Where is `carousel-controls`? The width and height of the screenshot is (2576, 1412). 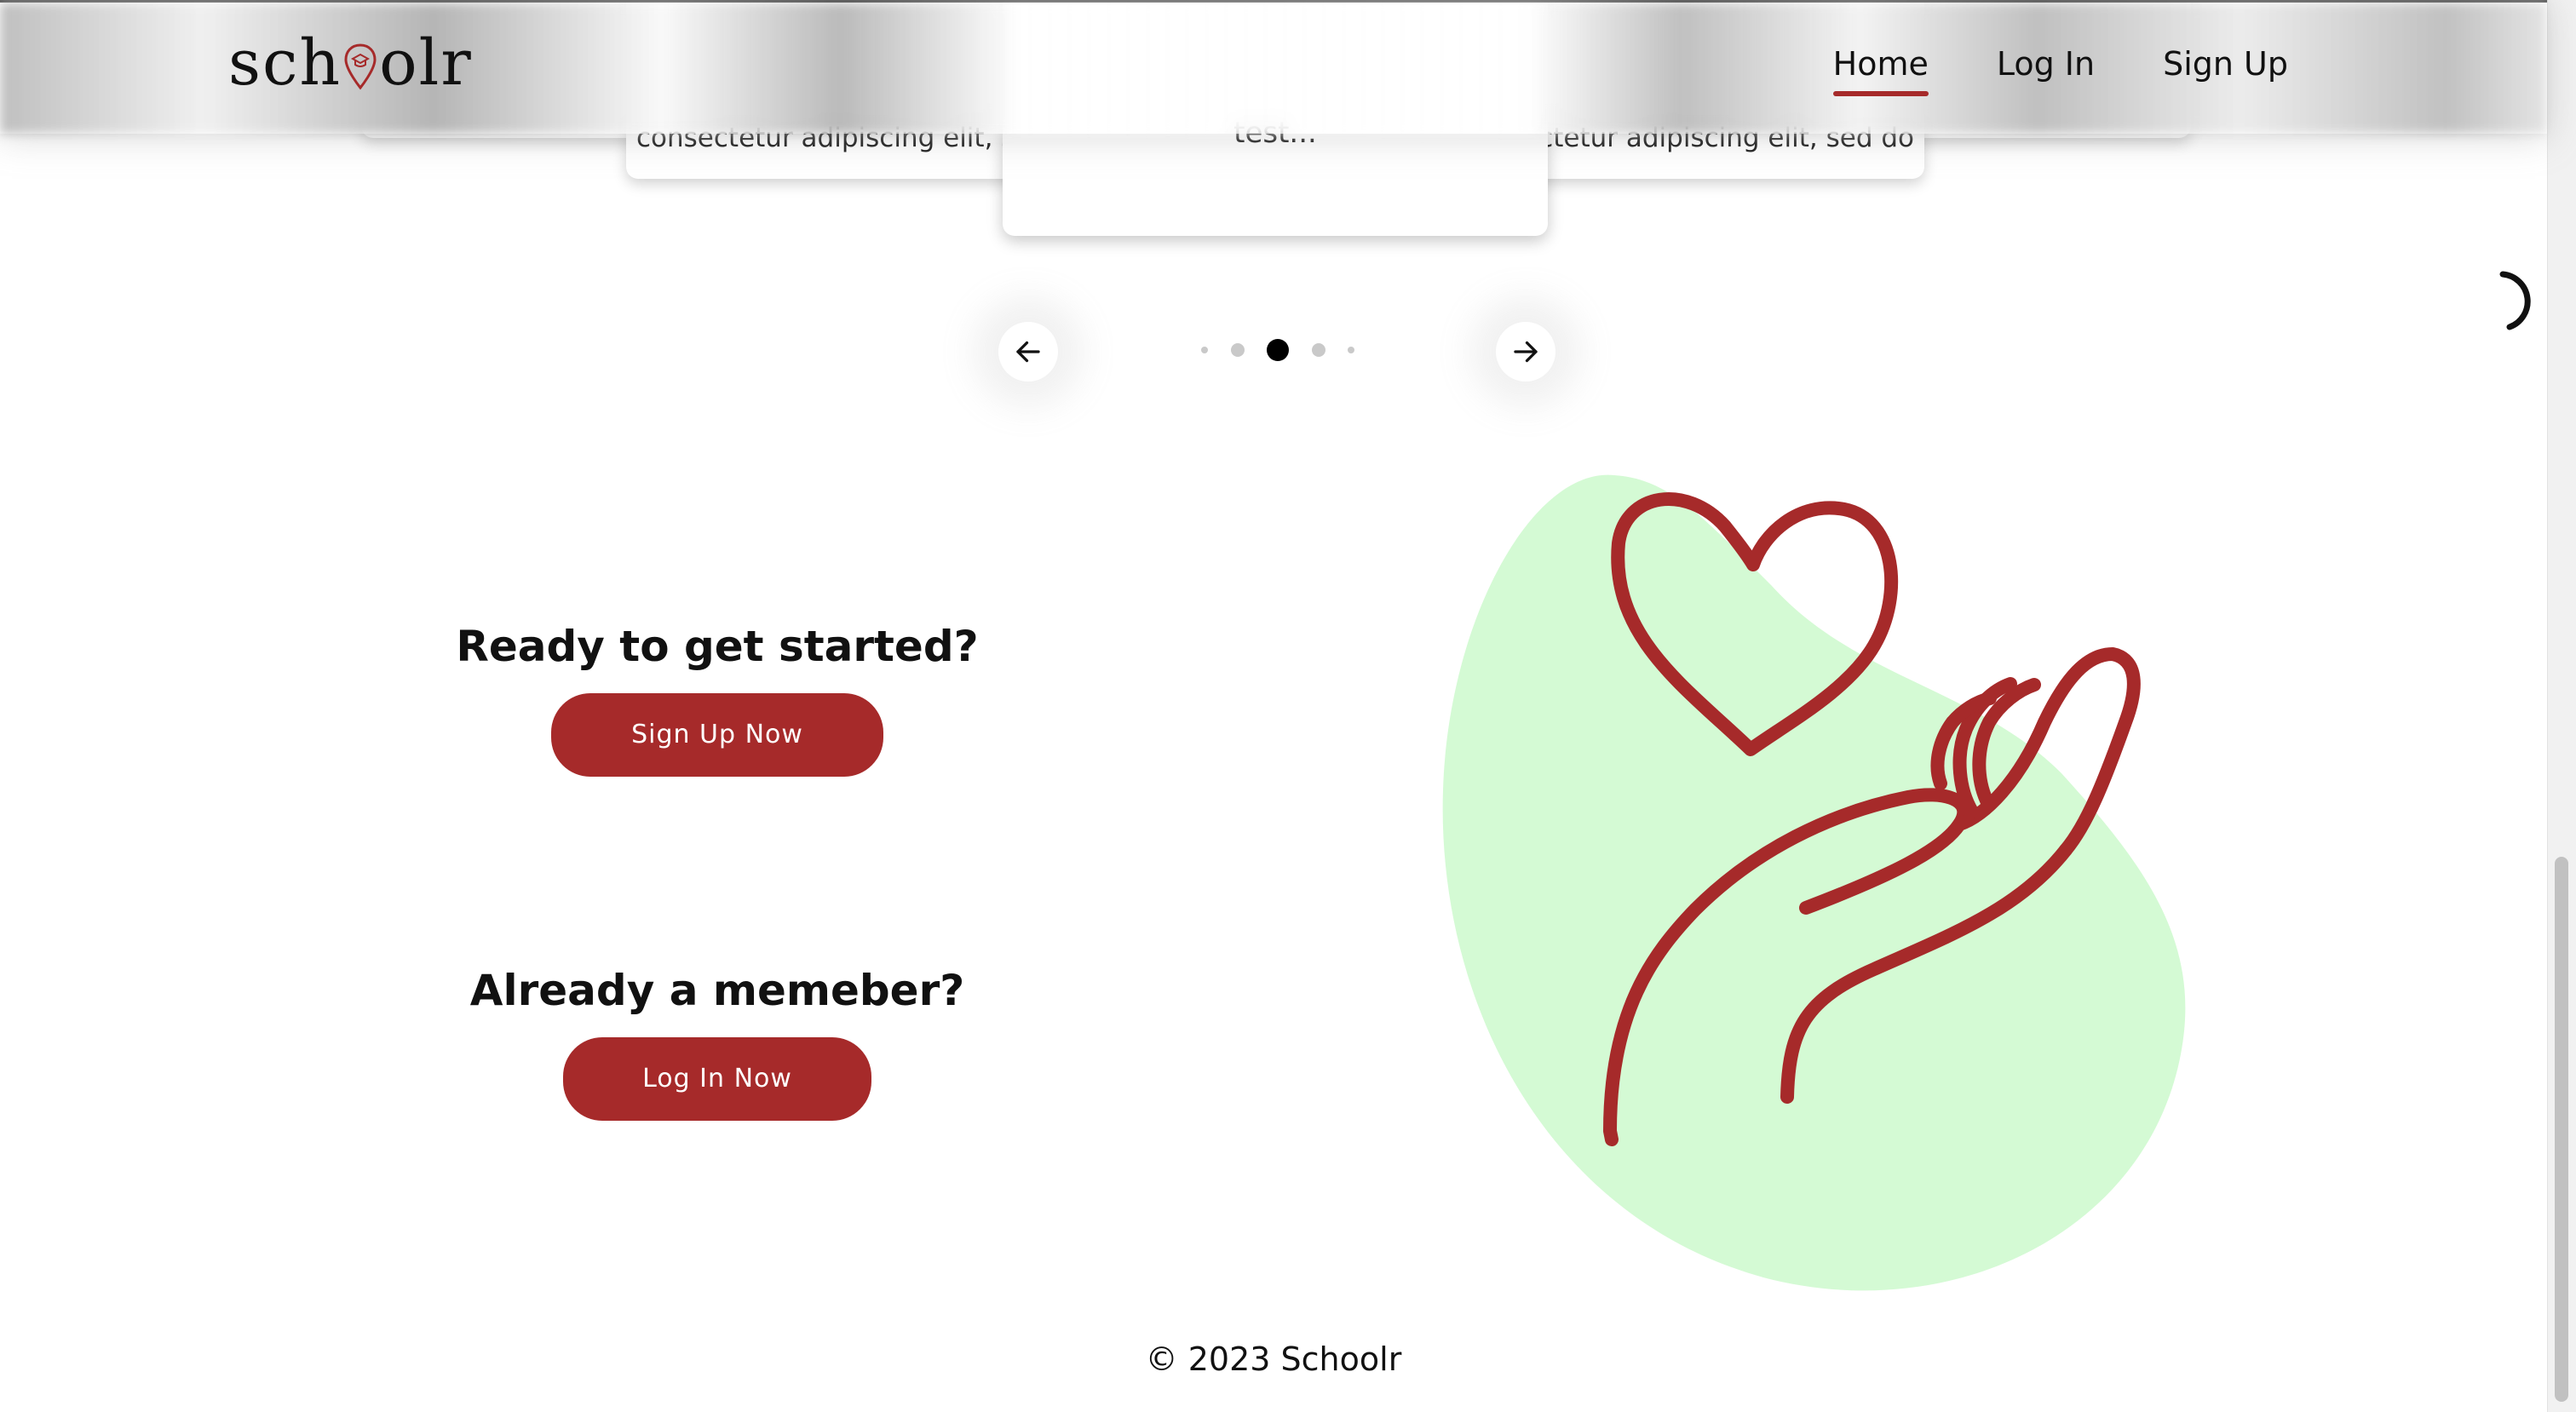
carousel-controls is located at coordinates (1278, 340).